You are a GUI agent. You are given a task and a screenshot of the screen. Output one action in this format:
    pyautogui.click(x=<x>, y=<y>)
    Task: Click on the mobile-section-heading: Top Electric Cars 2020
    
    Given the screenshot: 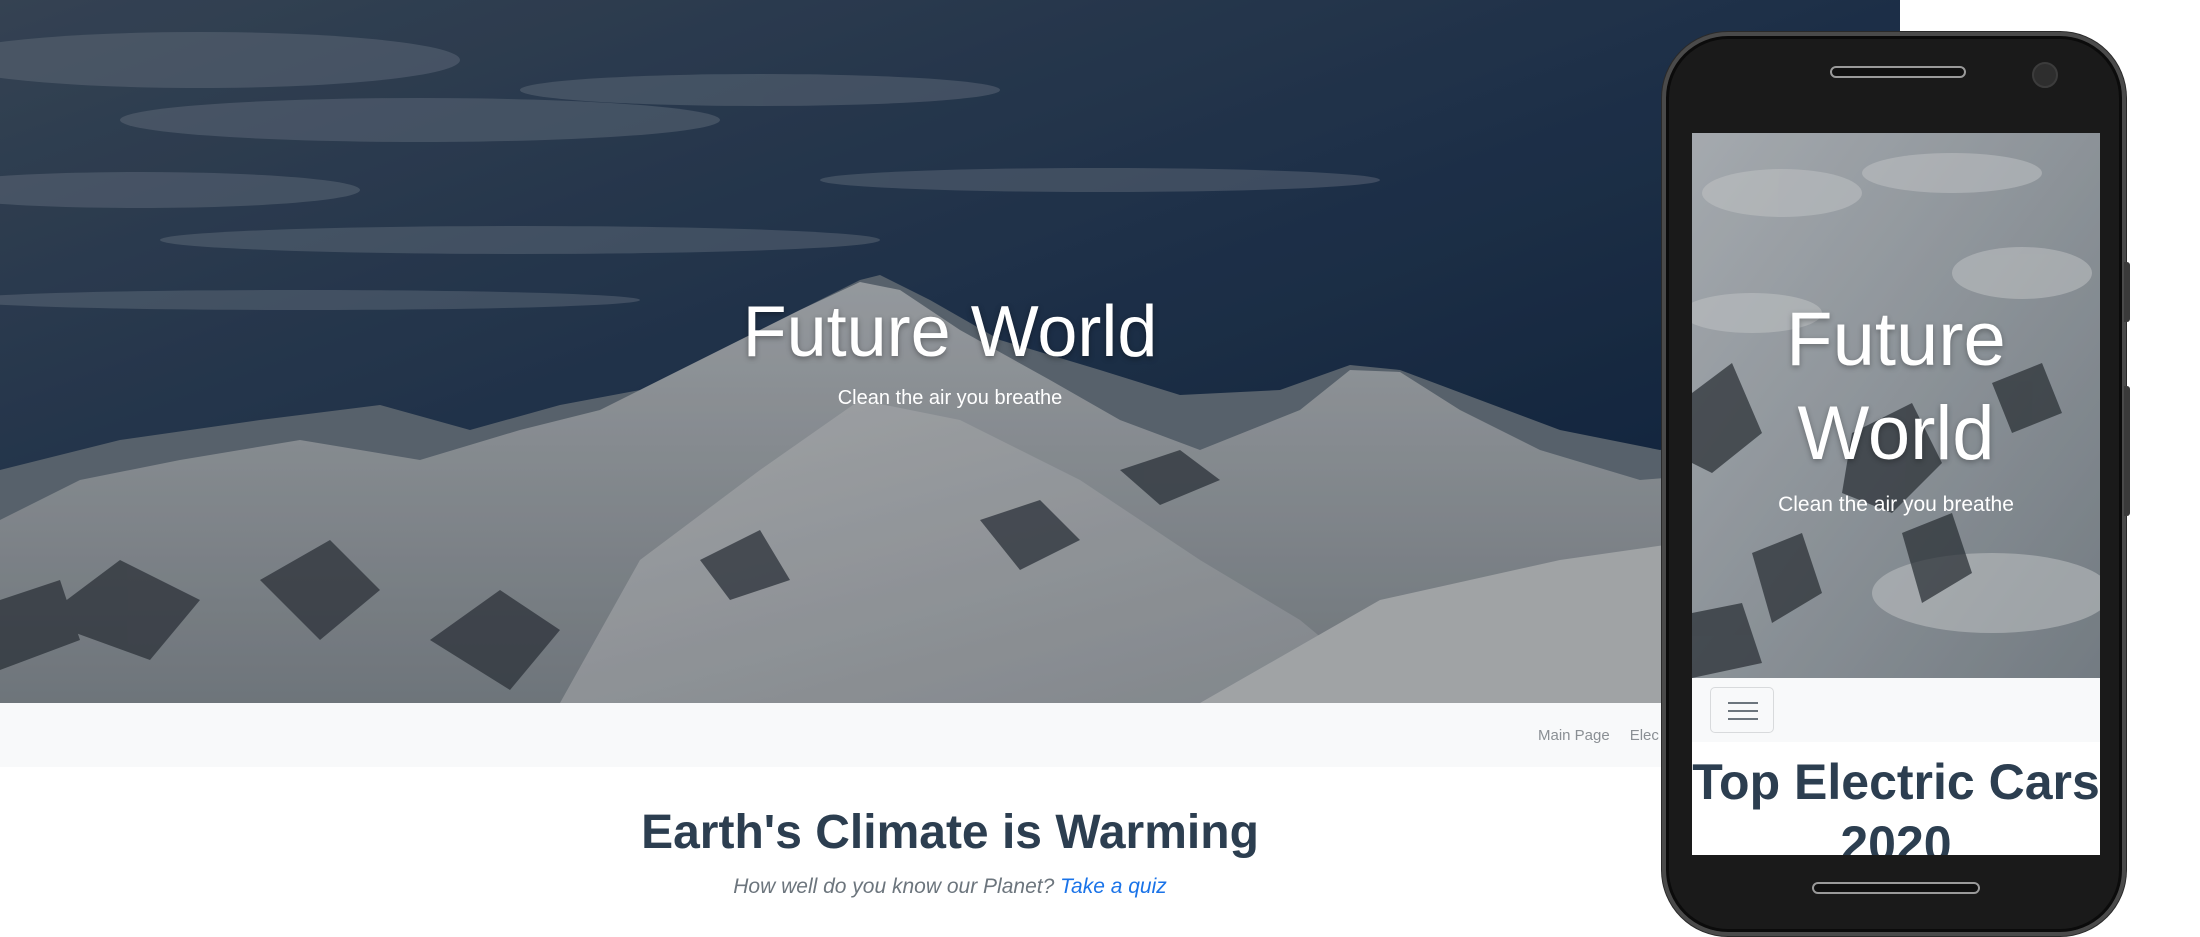 What is the action you would take?
    pyautogui.click(x=1896, y=804)
    